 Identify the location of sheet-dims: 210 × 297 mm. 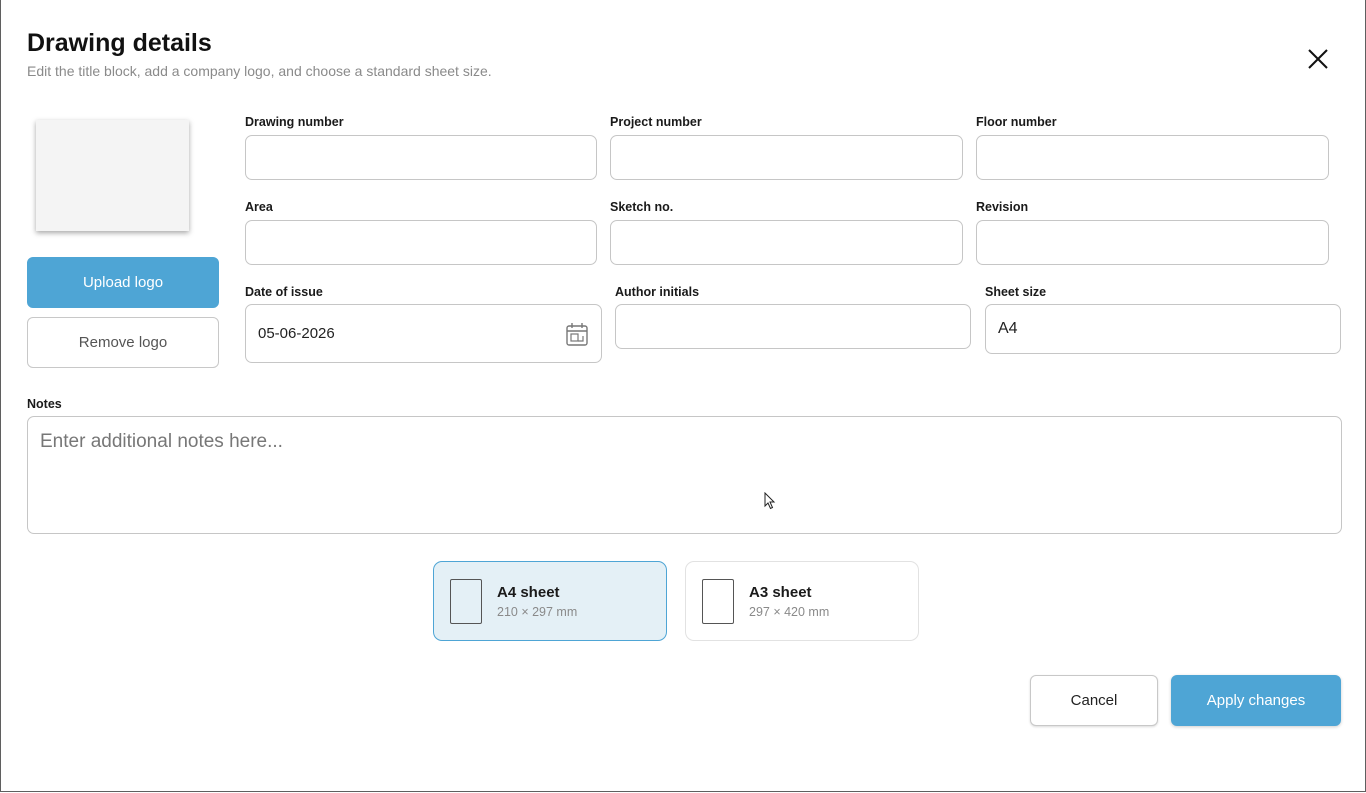
(537, 611).